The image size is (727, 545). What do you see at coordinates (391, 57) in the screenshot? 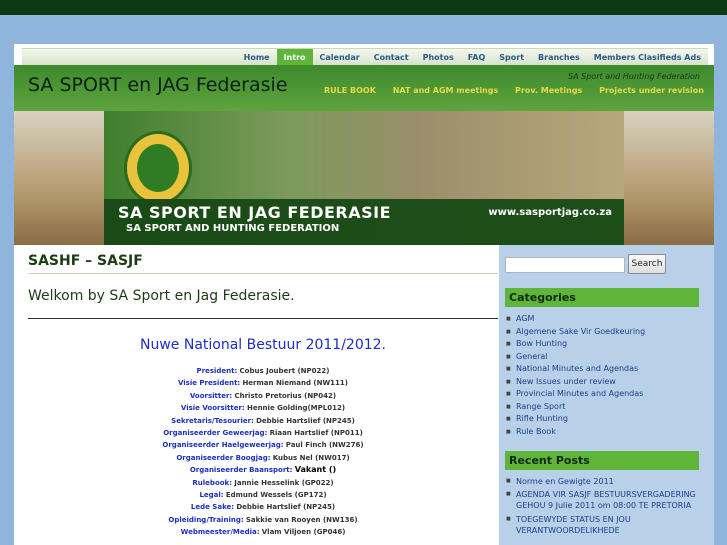
I see `nav-contact: Contact` at bounding box center [391, 57].